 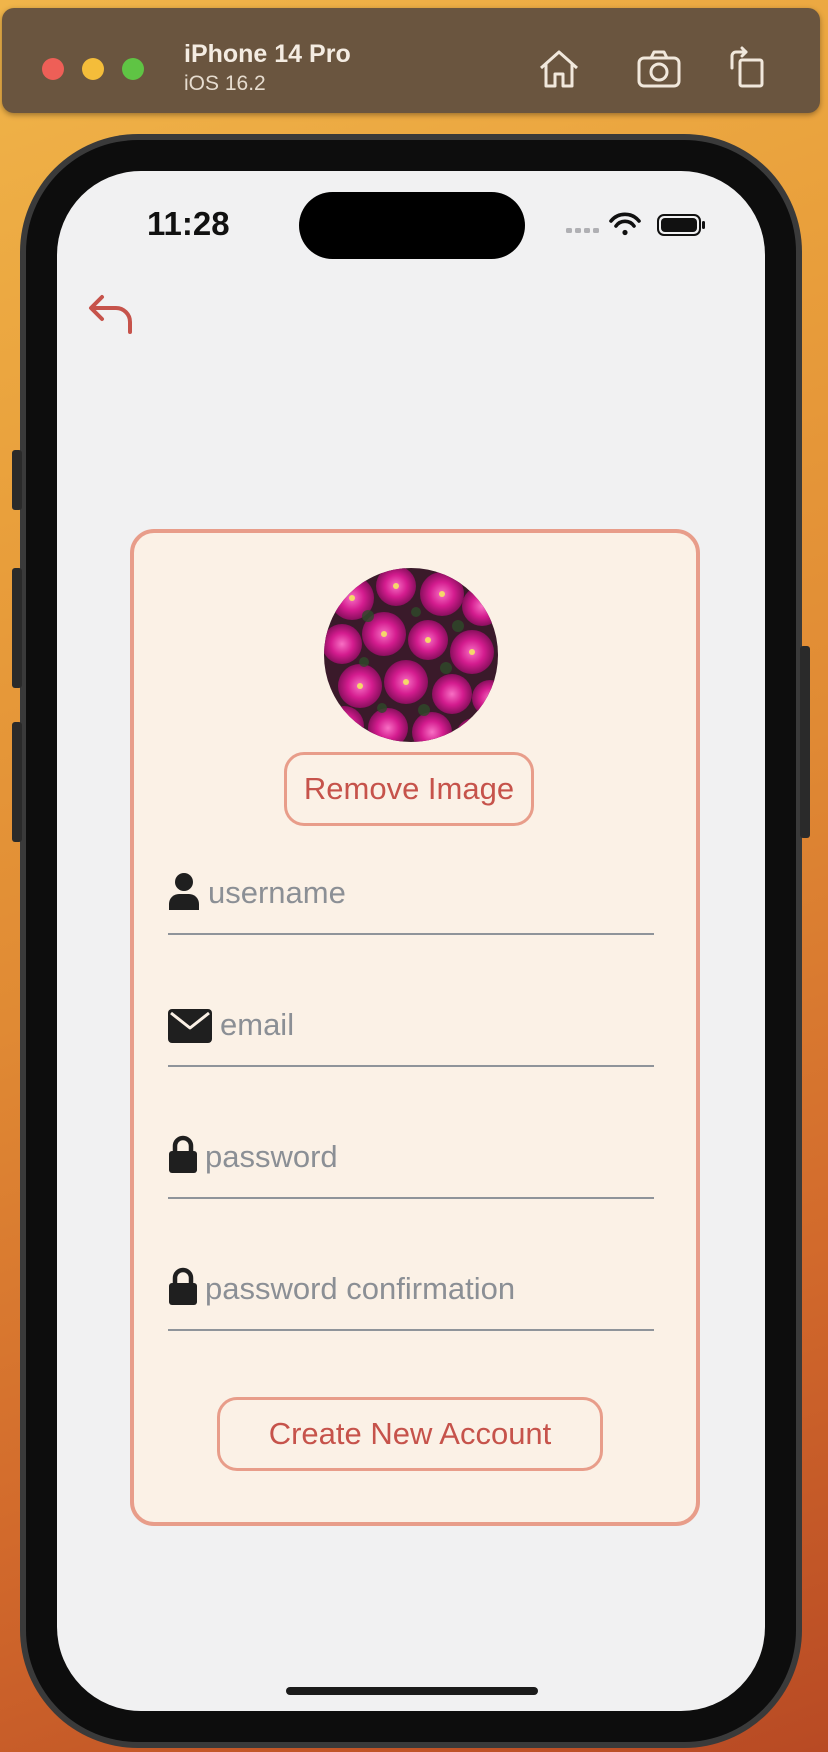 I want to click on email-input: email, so click(x=257, y=1025).